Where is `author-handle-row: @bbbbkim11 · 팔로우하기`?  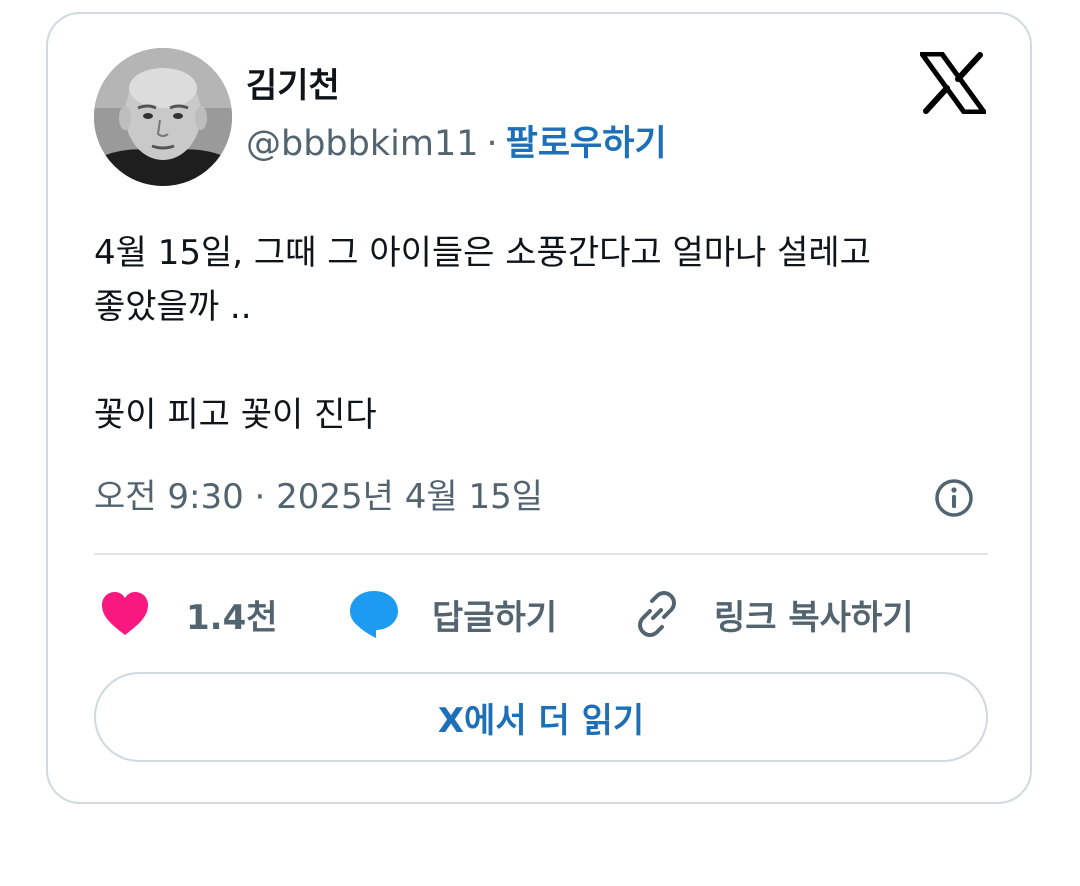
author-handle-row: @bbbbkim11 · 팔로우하기 is located at coordinates (456, 144).